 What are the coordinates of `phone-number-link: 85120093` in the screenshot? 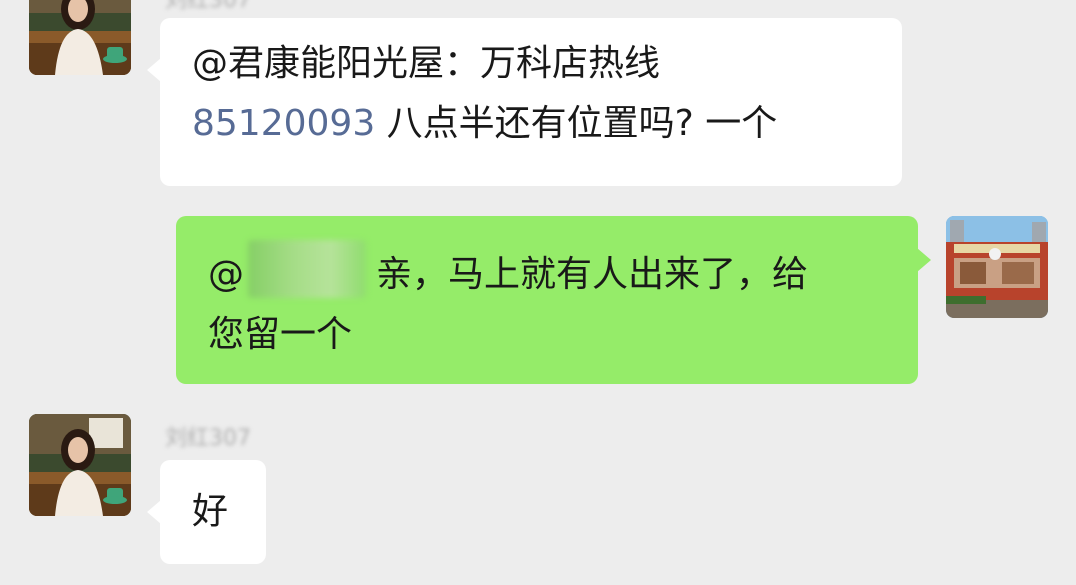 It's located at (283, 123).